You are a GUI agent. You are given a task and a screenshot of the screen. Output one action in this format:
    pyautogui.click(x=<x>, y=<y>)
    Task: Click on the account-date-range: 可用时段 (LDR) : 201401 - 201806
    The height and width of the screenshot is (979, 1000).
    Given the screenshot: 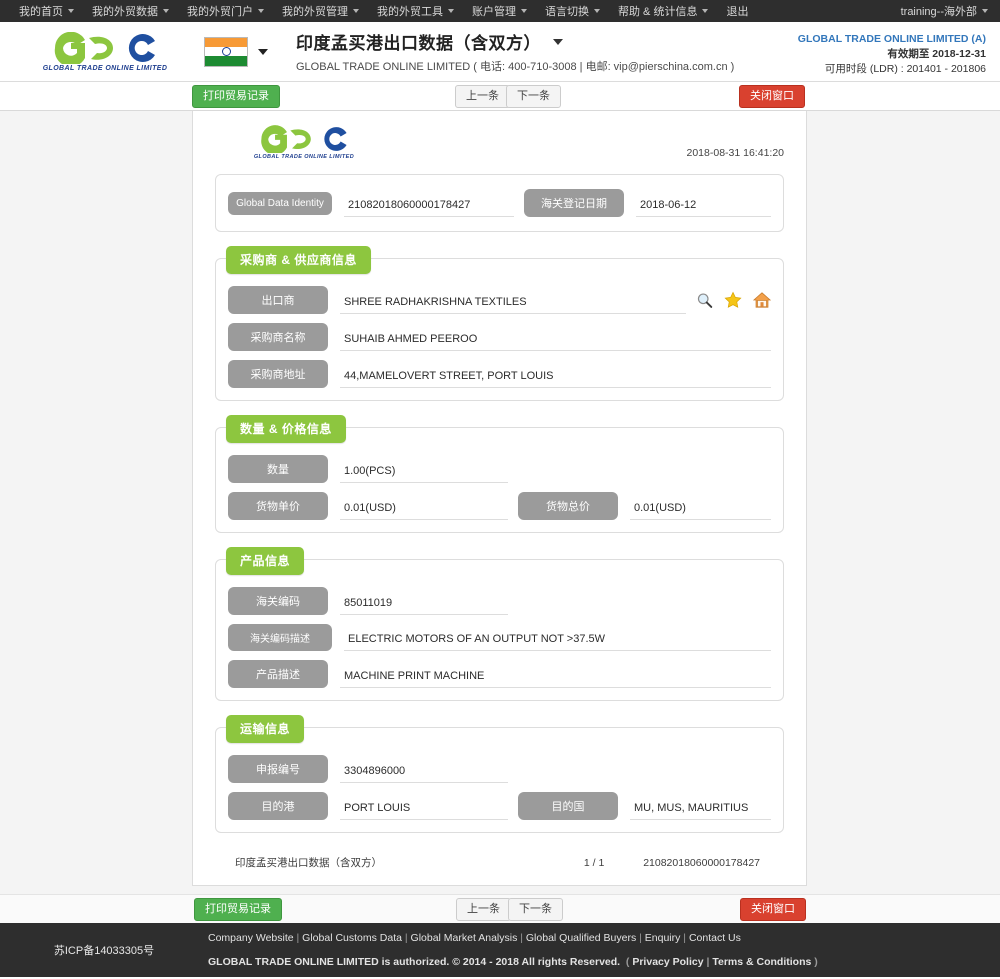 What is the action you would take?
    pyautogui.click(x=905, y=69)
    